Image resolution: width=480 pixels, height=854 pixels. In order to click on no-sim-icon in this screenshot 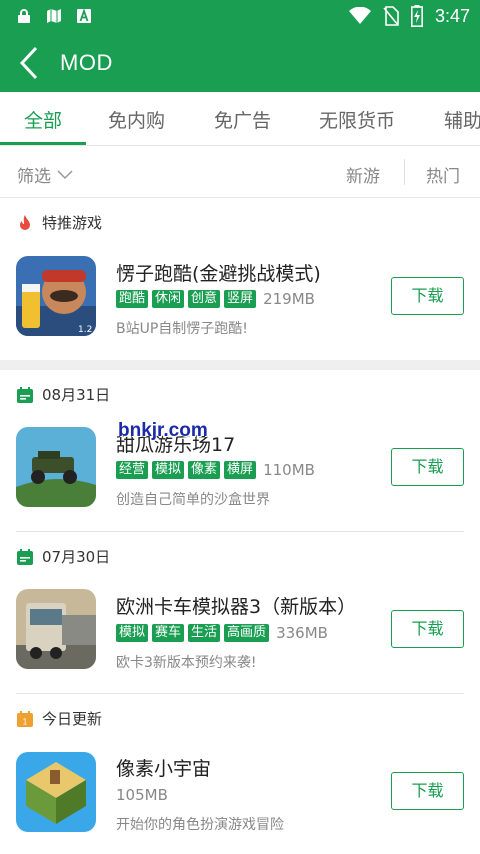, I will do `click(391, 16)`.